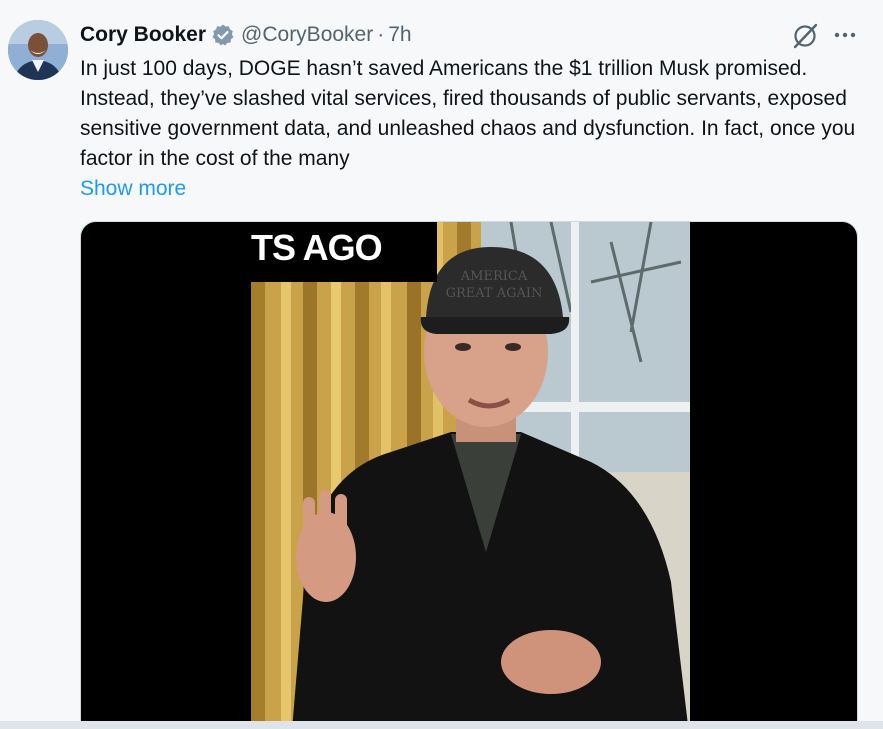 The height and width of the screenshot is (729, 883). Describe the element at coordinates (805, 36) in the screenshot. I see `grok-icon` at that location.